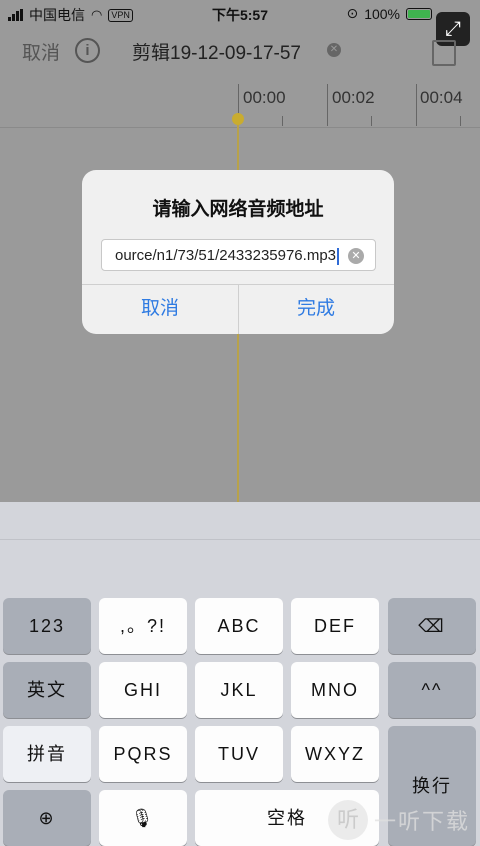  I want to click on battery-percent: 100%, so click(382, 13).